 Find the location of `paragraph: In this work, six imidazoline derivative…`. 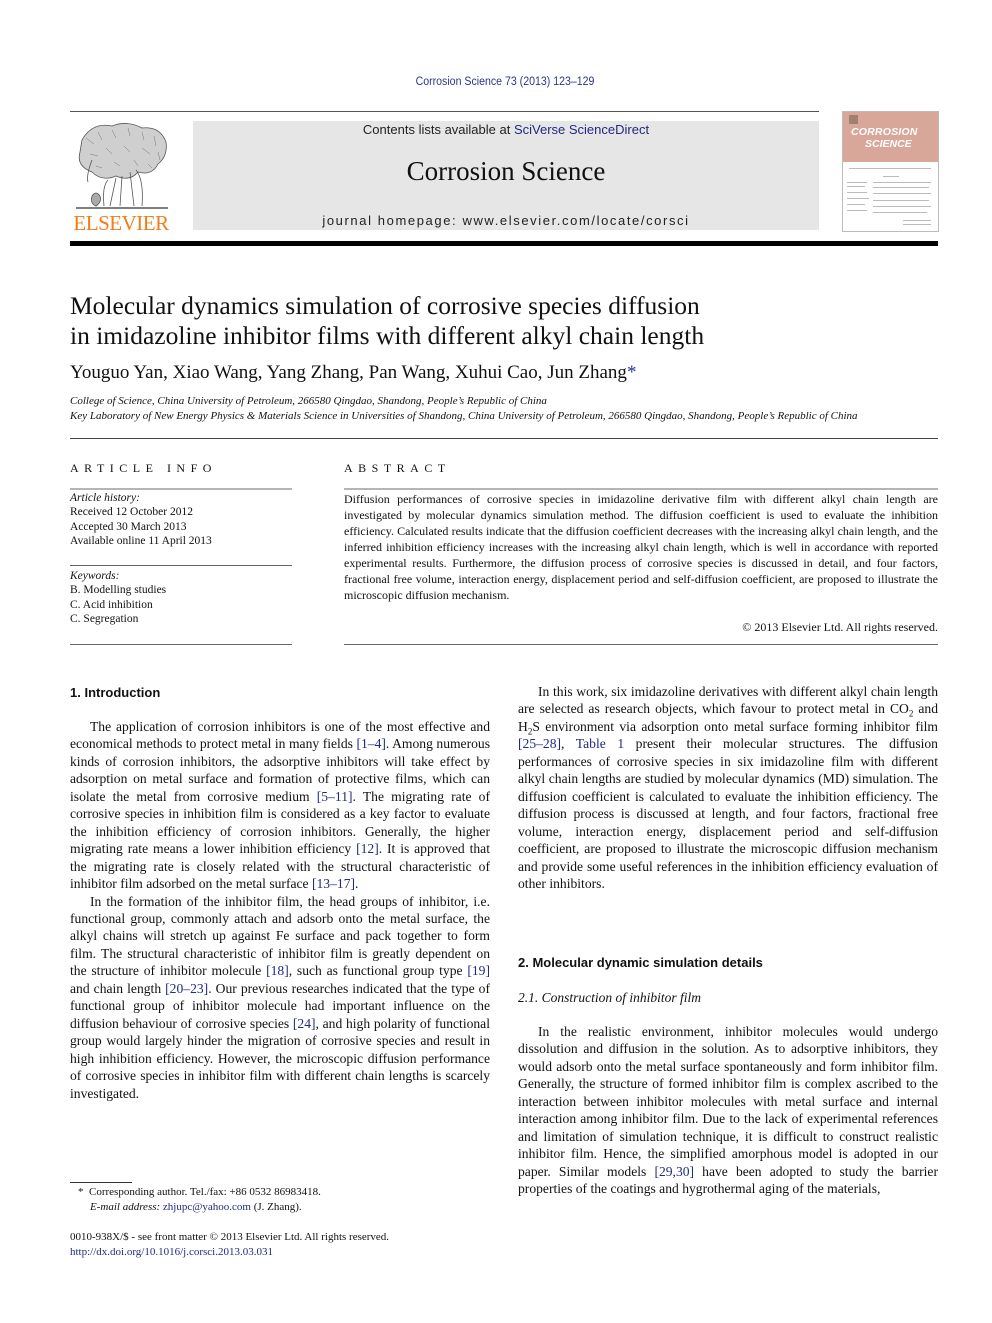

paragraph: In this work, six imidazoline derivative… is located at coordinates (728, 787).